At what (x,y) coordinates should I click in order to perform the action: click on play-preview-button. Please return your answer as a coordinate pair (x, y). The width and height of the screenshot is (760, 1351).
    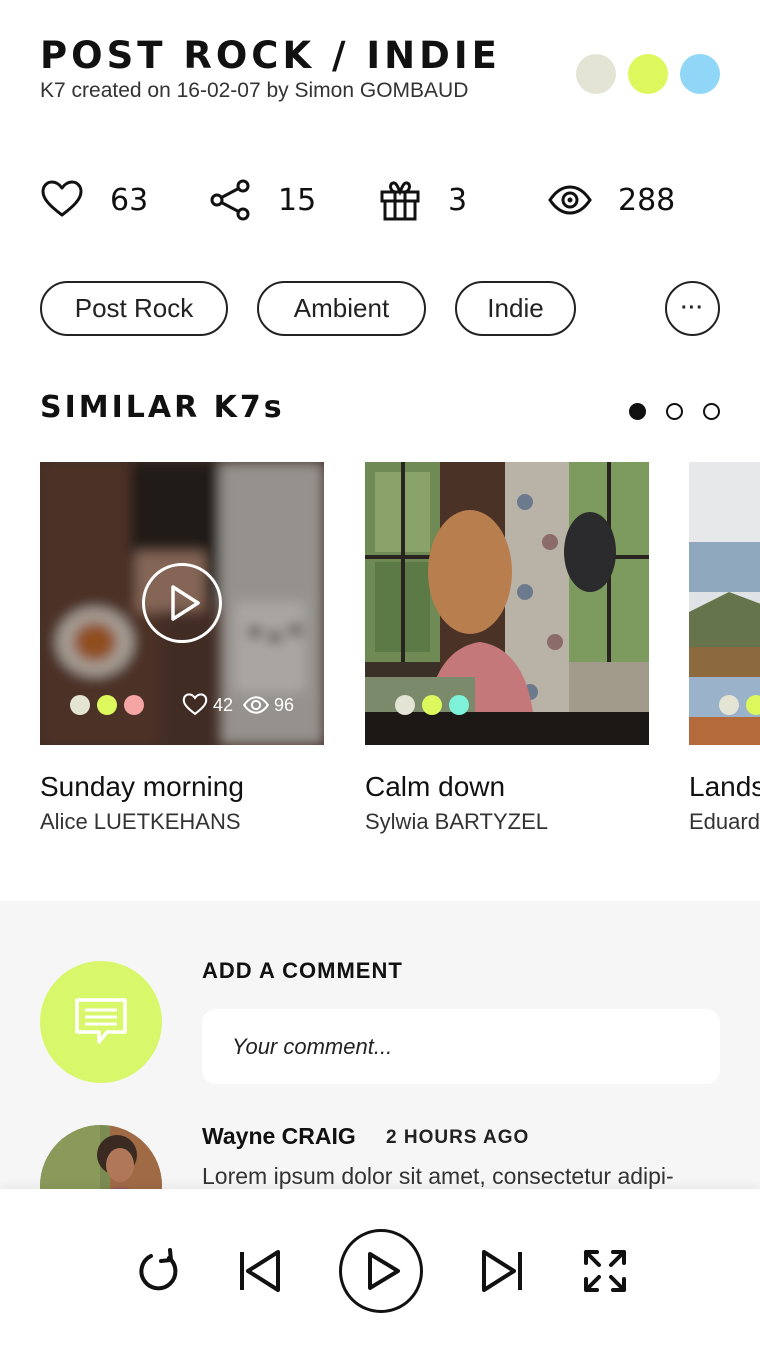
    Looking at the image, I should click on (182, 603).